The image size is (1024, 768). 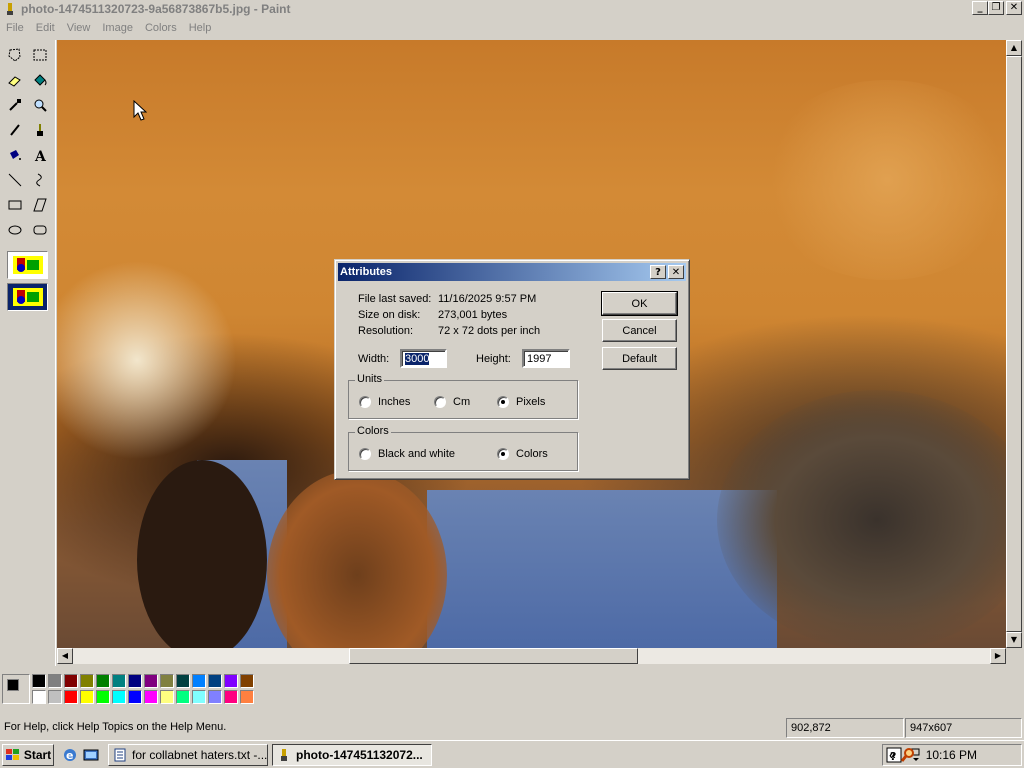 I want to click on scroll-left-arrow-icon: ◀, so click(x=65, y=656).